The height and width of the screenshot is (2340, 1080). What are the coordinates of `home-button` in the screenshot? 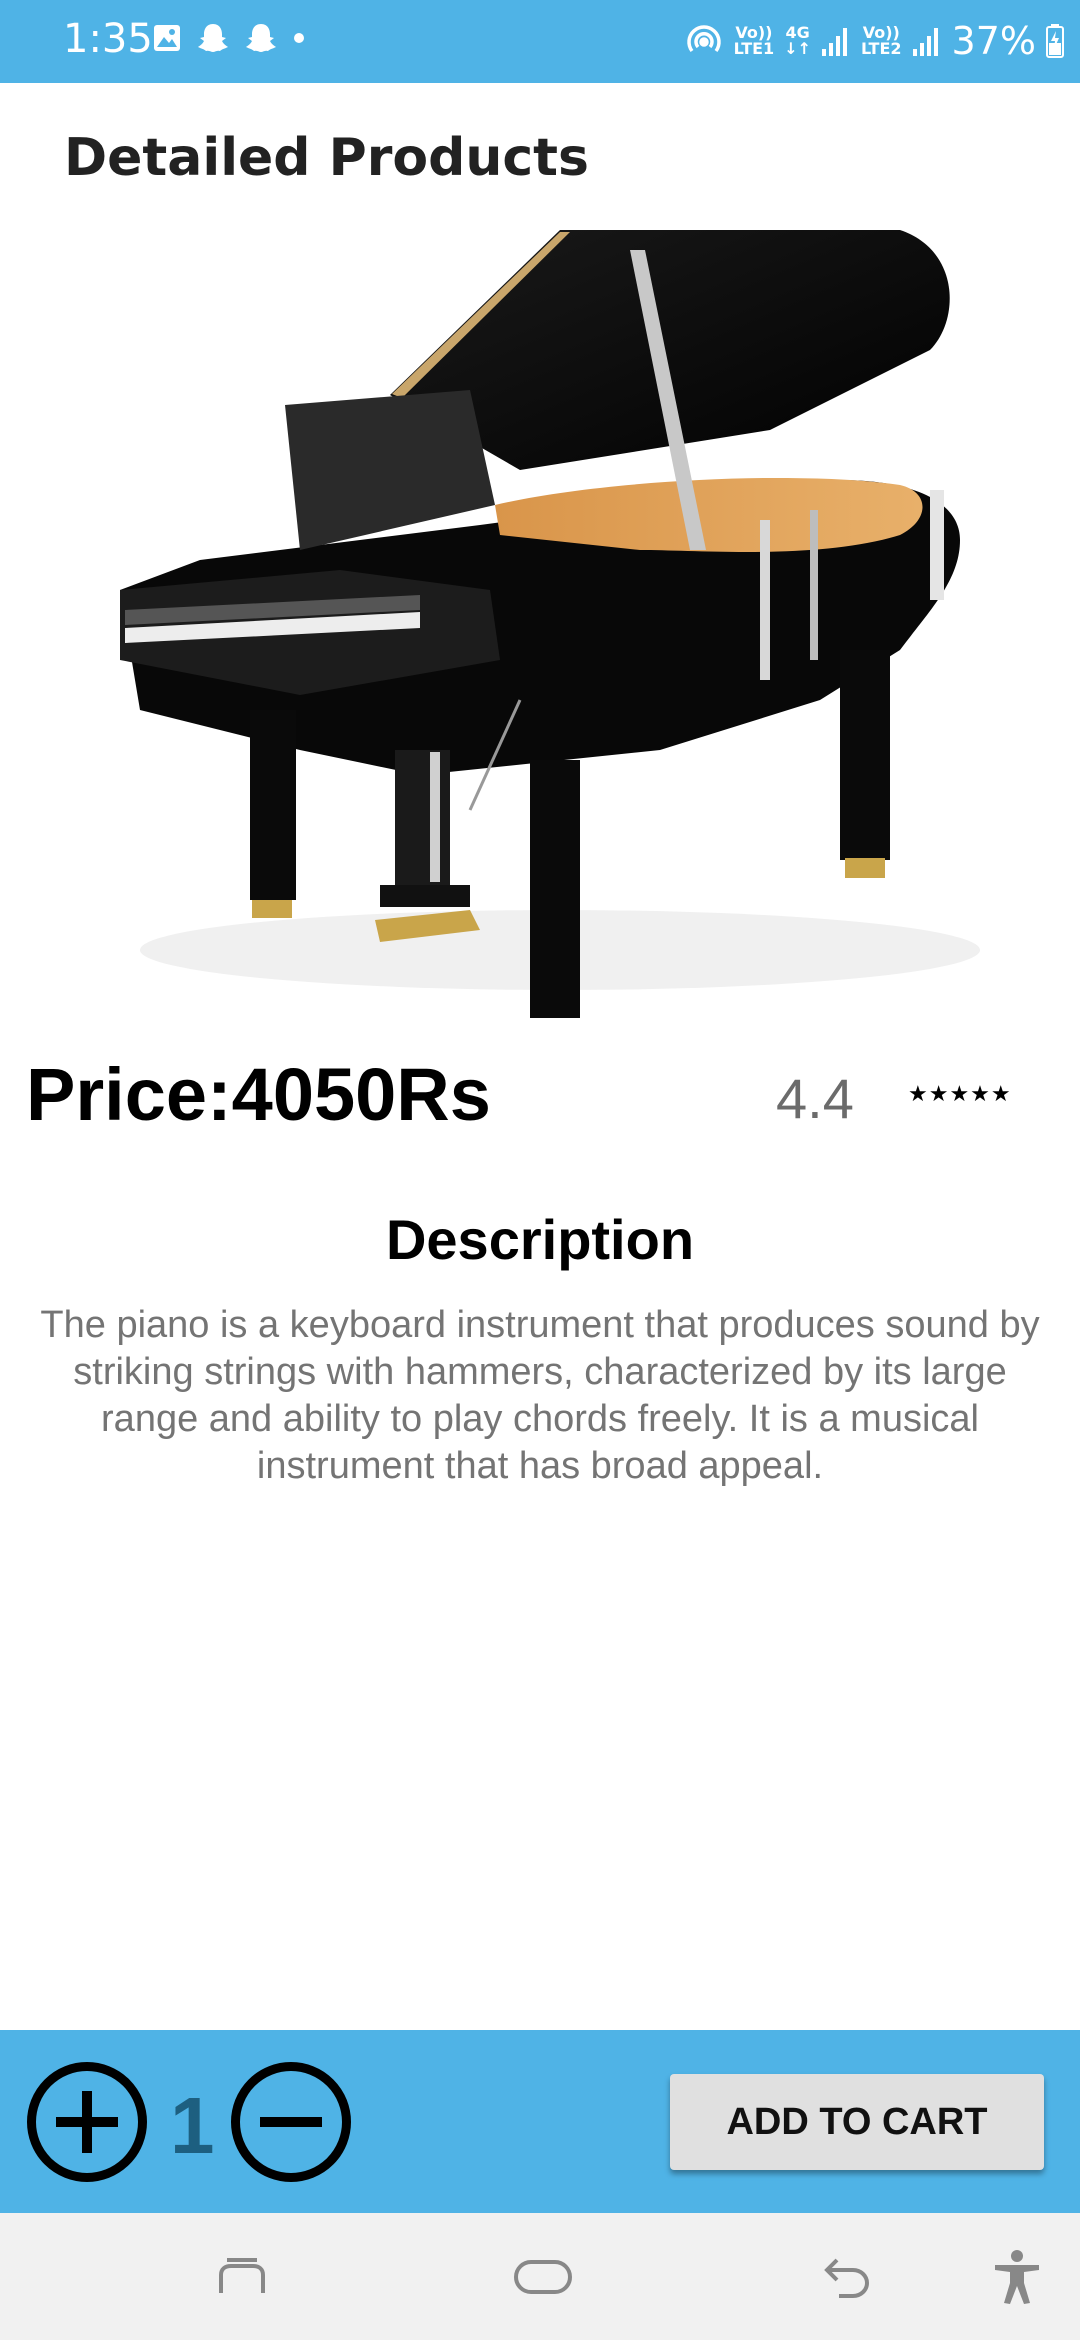 It's located at (543, 2277).